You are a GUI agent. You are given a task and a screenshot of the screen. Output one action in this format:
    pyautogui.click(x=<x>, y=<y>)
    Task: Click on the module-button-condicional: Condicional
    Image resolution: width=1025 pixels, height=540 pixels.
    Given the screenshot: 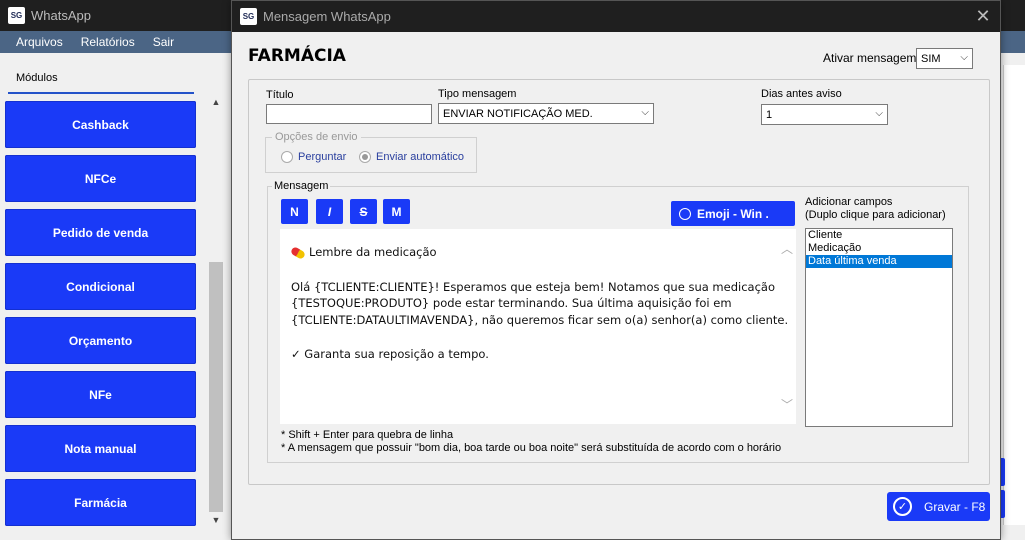 What is the action you would take?
    pyautogui.click(x=100, y=286)
    